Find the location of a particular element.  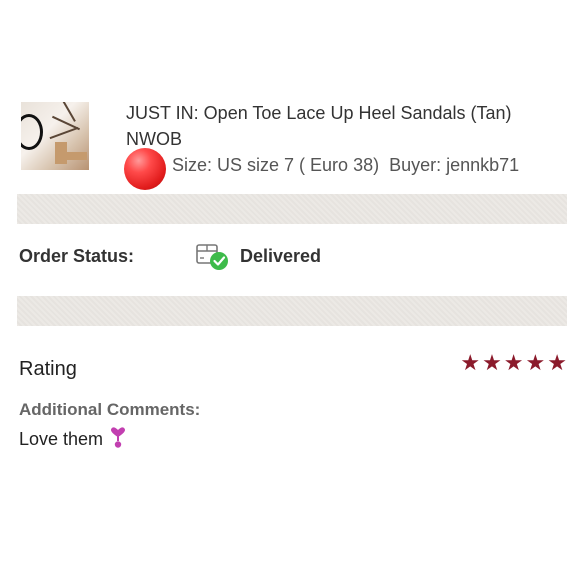

red-ball-icon is located at coordinates (145, 169).